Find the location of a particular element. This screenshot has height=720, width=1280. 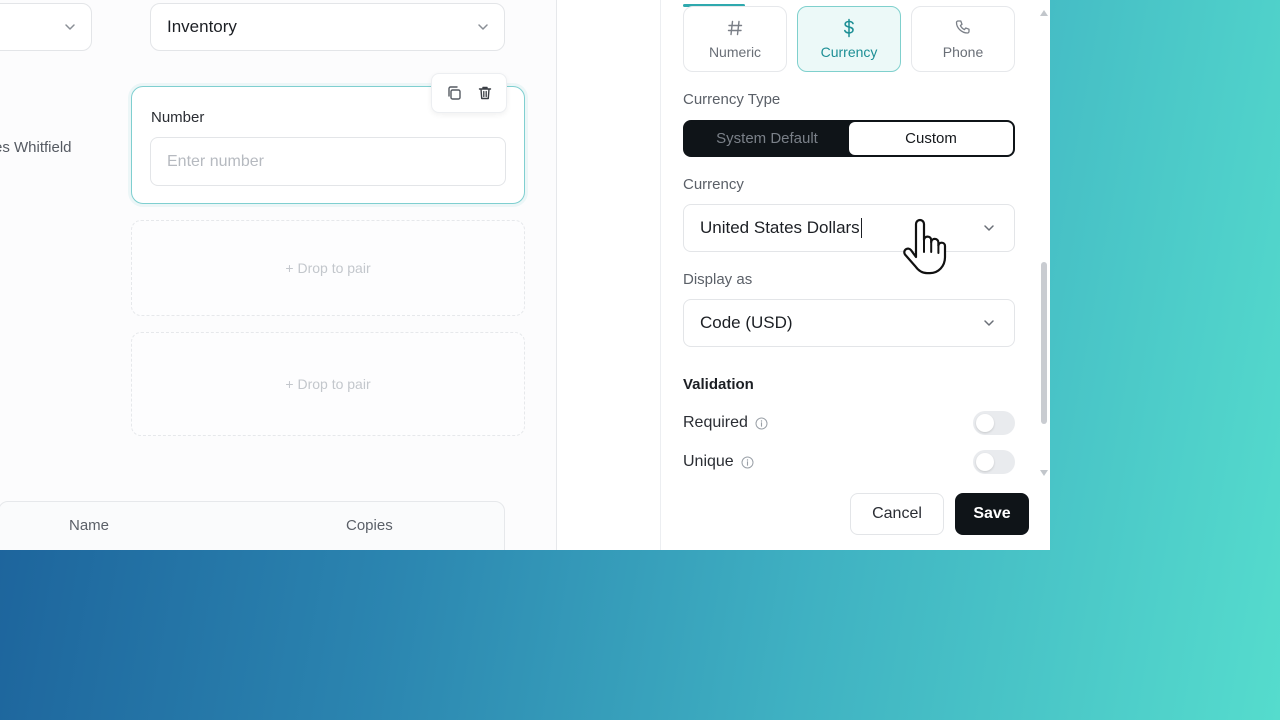

text-caret is located at coordinates (861, 228).